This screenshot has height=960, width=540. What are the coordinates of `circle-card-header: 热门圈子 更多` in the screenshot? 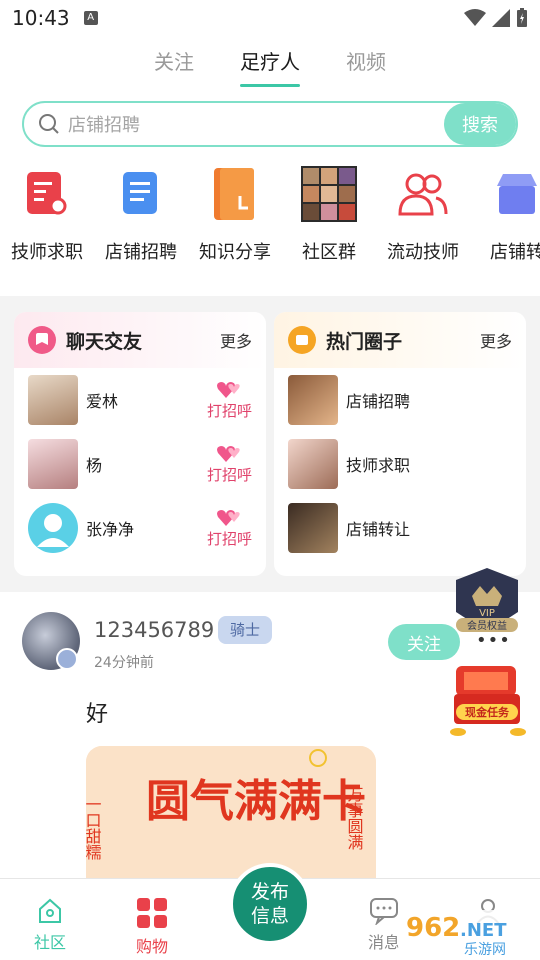 It's located at (400, 340).